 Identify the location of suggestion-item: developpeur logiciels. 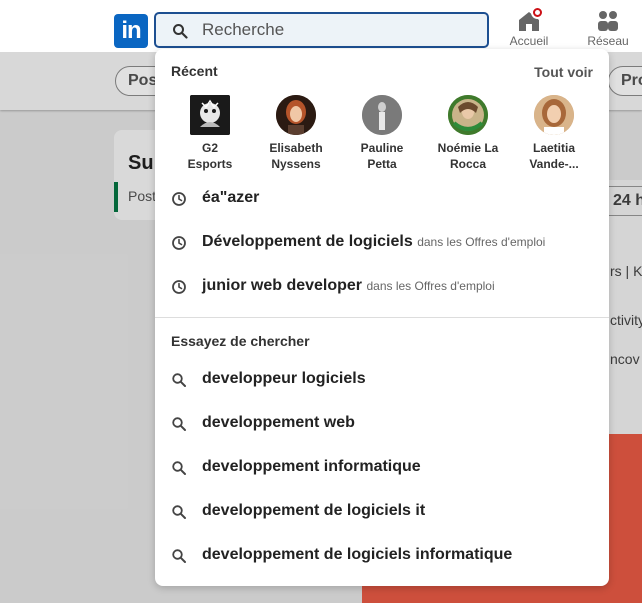
(382, 380).